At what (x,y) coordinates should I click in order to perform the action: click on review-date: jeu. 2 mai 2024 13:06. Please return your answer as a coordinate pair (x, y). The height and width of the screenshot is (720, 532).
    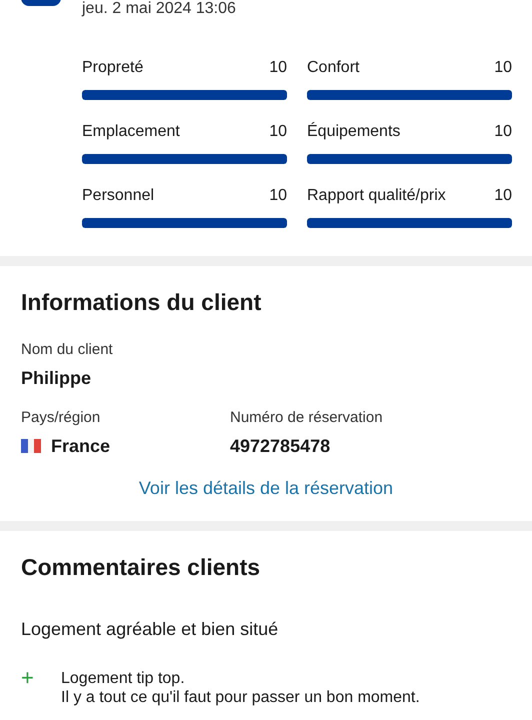
    Looking at the image, I should click on (159, 9).